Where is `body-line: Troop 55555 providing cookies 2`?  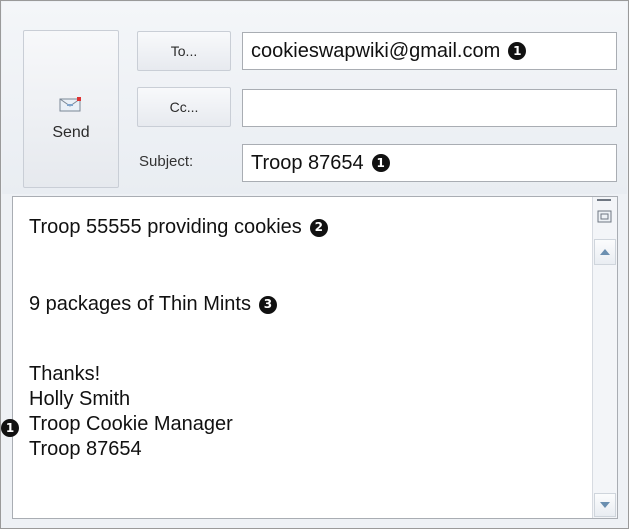
body-line: Troop 55555 providing cookies 2 is located at coordinates (299, 227).